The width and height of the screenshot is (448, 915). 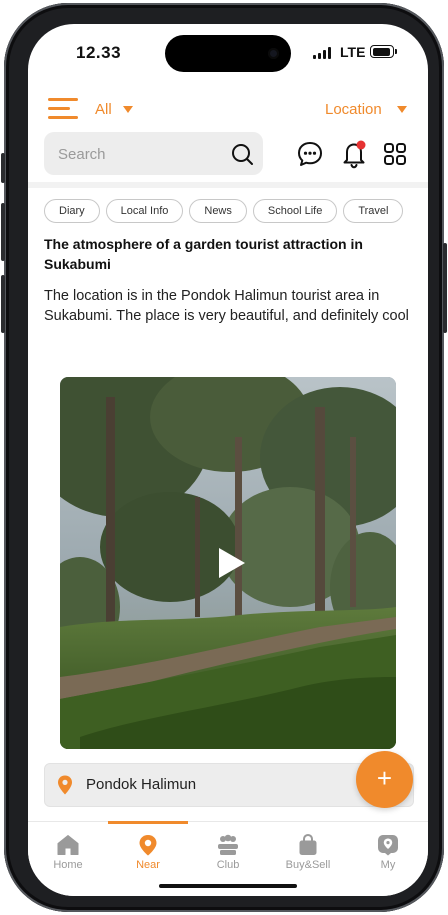 I want to click on tab-near: Near, so click(x=148, y=854).